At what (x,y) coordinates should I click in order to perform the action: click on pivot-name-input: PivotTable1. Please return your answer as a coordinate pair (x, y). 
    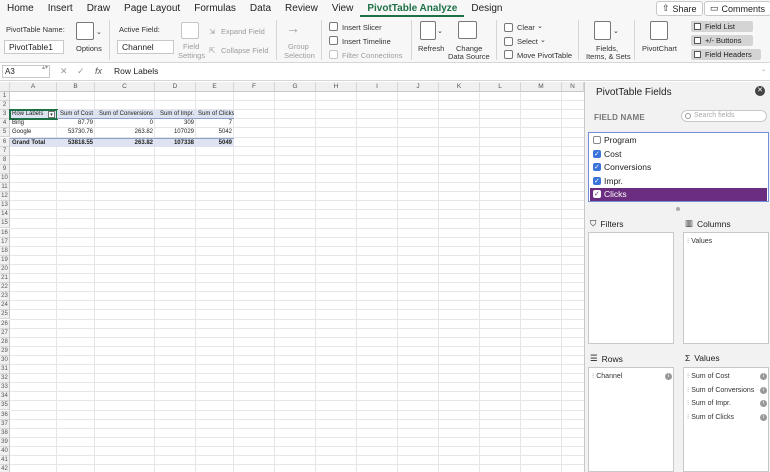
    Looking at the image, I should click on (34, 47).